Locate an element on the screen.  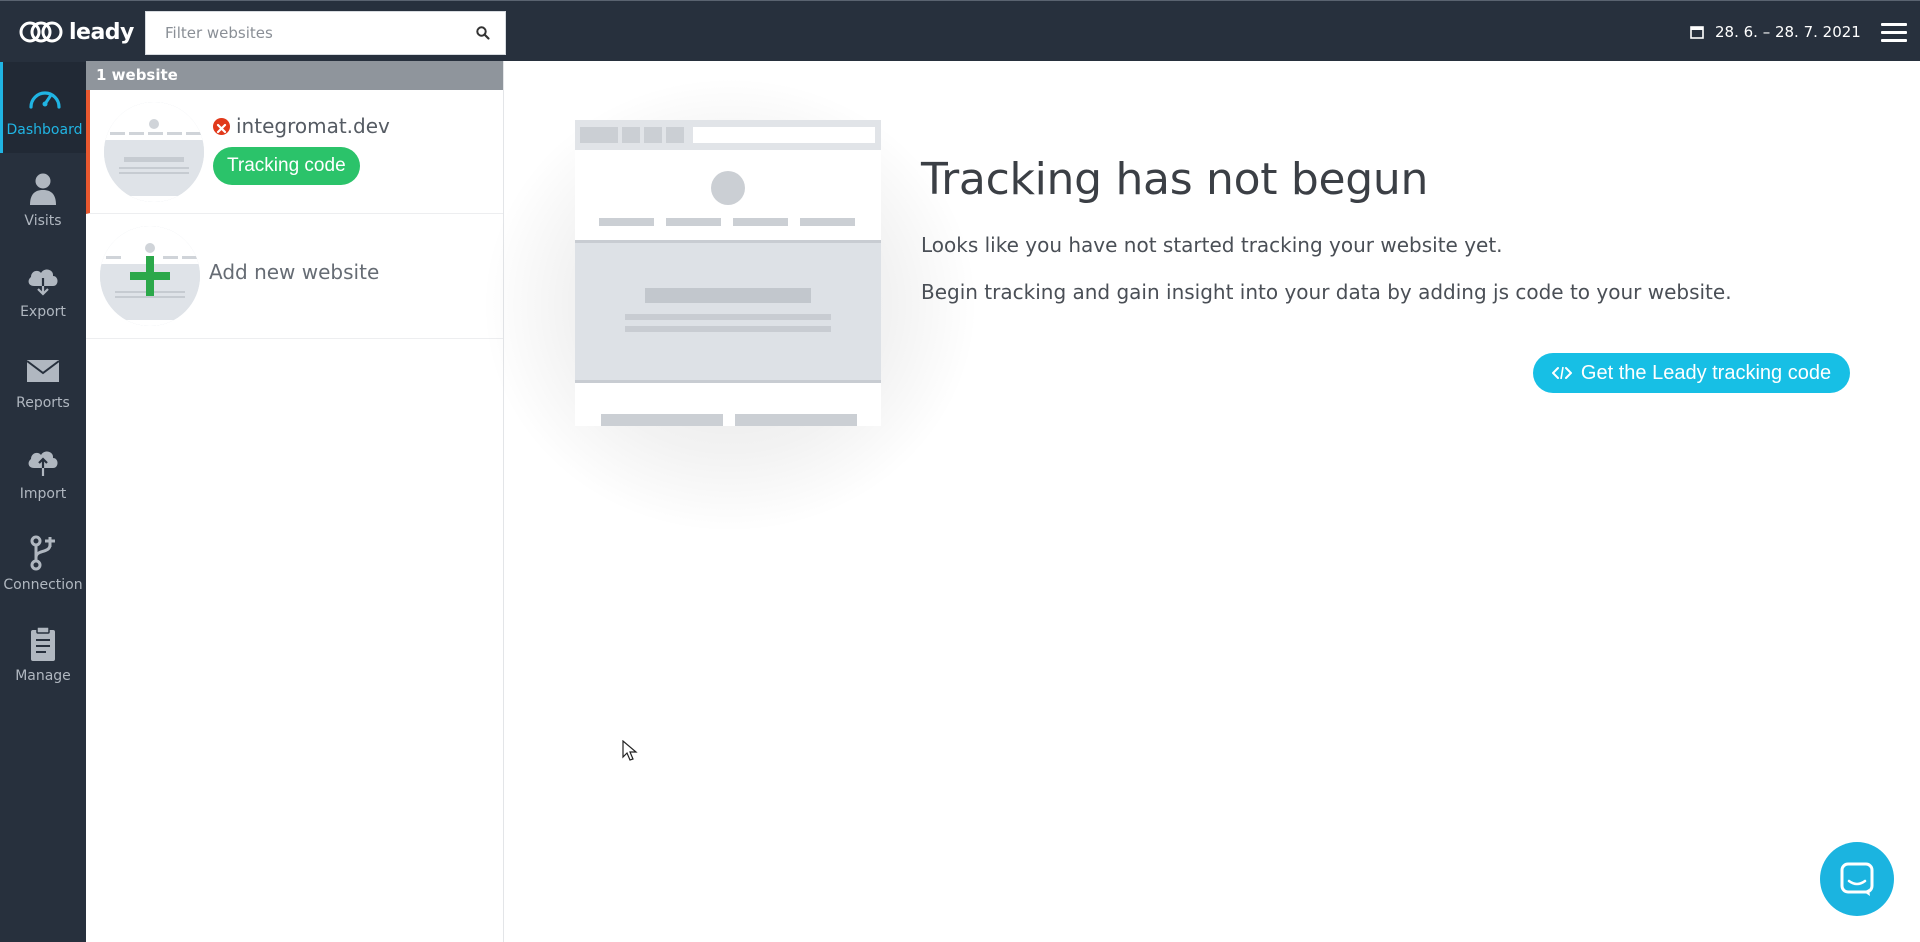
sidebar-item-visits: Visits is located at coordinates (43, 198).